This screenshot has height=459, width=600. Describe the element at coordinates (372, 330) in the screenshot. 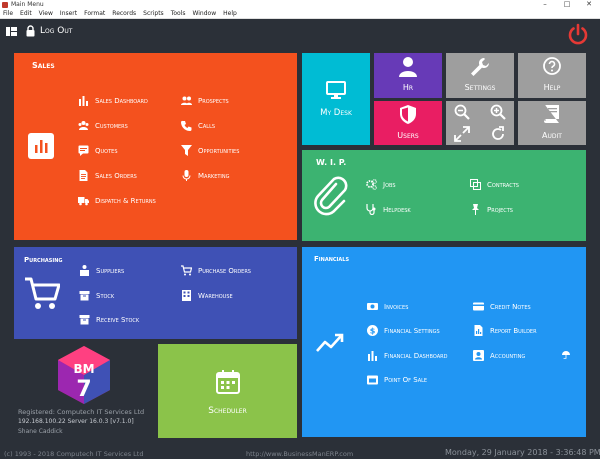

I see `dollar-icon: $` at that location.